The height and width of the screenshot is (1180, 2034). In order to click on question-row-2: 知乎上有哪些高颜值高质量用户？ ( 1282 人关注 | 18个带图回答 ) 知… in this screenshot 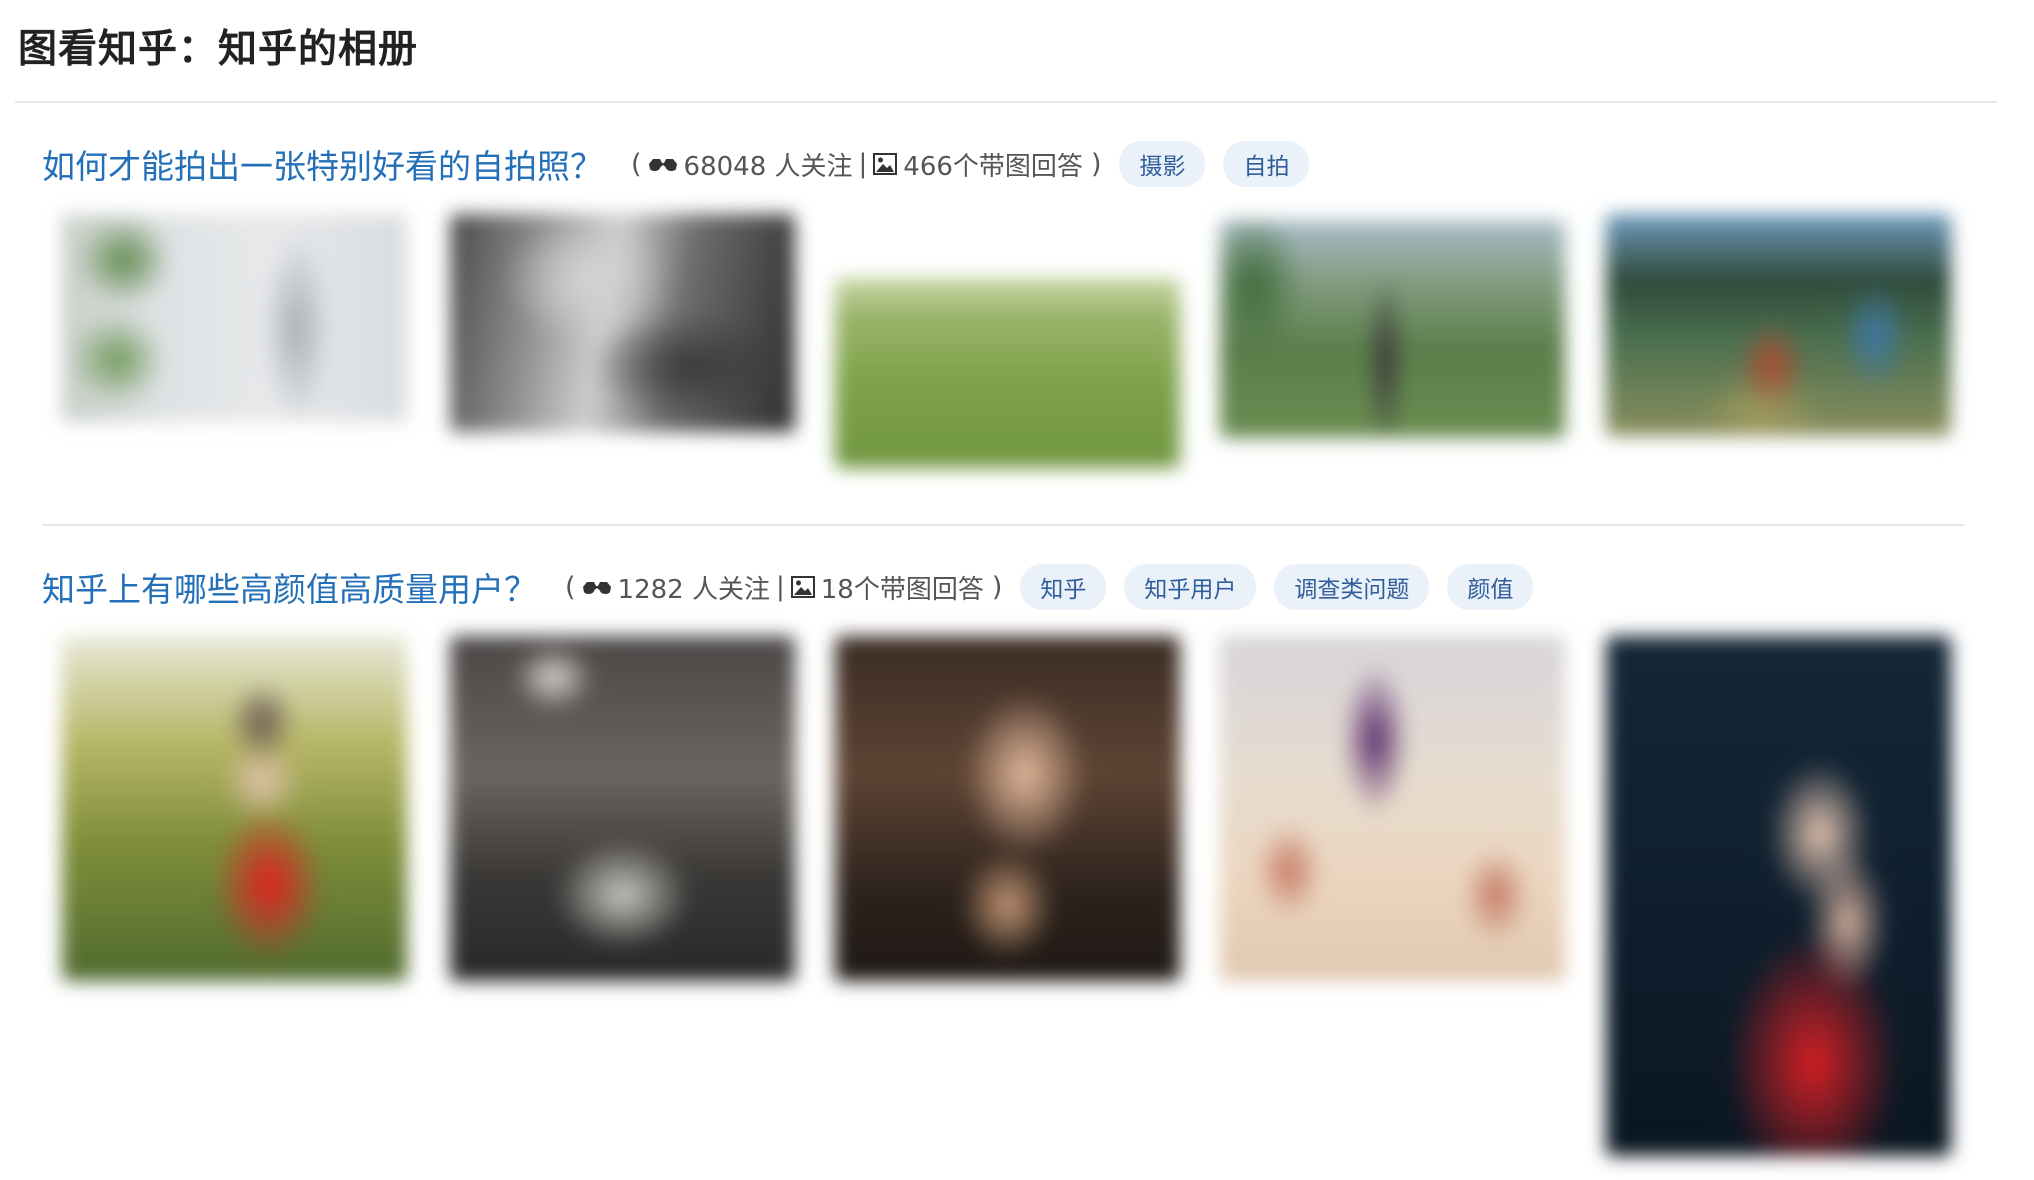, I will do `click(788, 587)`.